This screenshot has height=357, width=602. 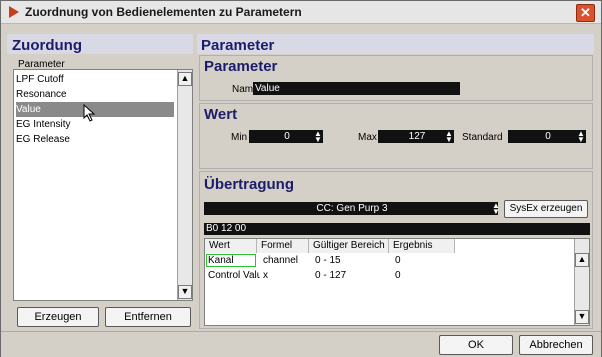 What do you see at coordinates (351, 275) in the screenshot?
I see `table-cell: 0 - 127` at bounding box center [351, 275].